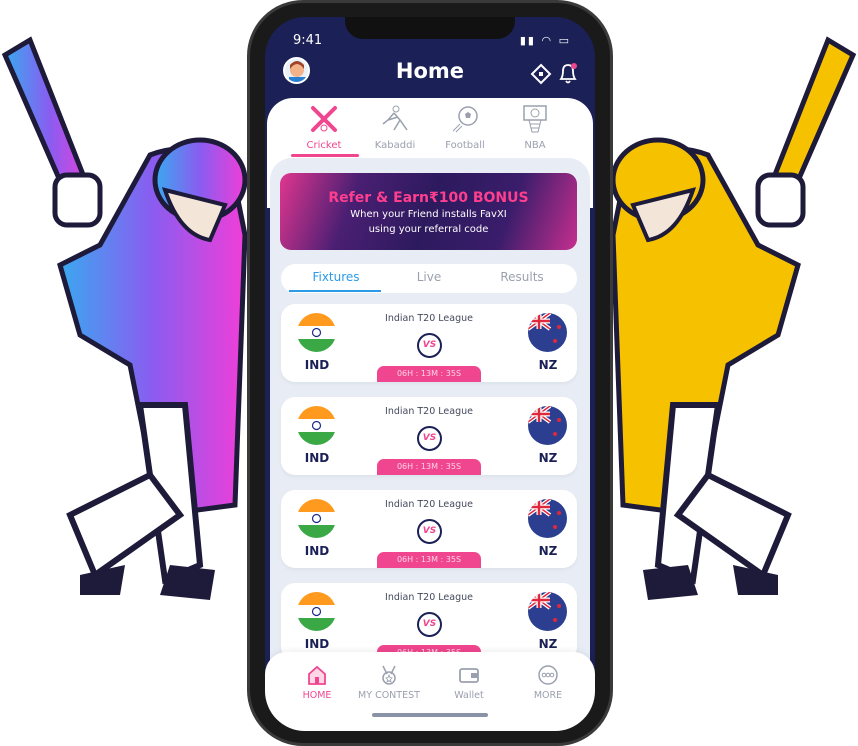 The height and width of the screenshot is (746, 858). I want to click on status-icons: ▮▮ ◠ ▭, so click(545, 40).